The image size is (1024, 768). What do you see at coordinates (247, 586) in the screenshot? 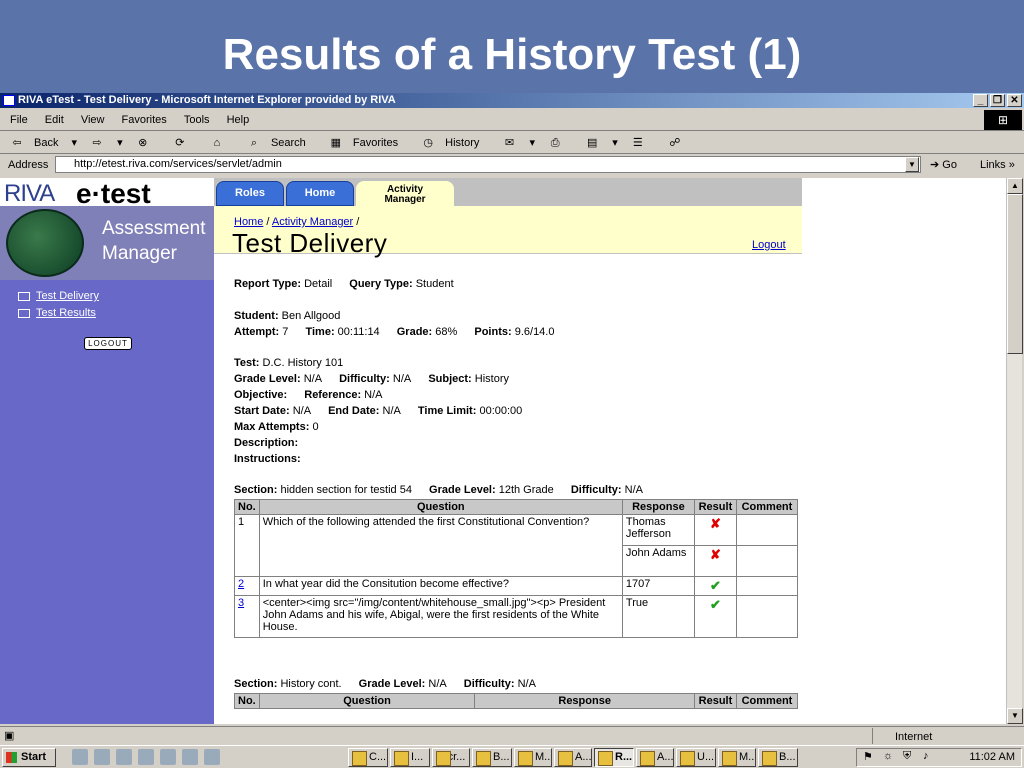
I see `question-number-link: 2` at bounding box center [247, 586].